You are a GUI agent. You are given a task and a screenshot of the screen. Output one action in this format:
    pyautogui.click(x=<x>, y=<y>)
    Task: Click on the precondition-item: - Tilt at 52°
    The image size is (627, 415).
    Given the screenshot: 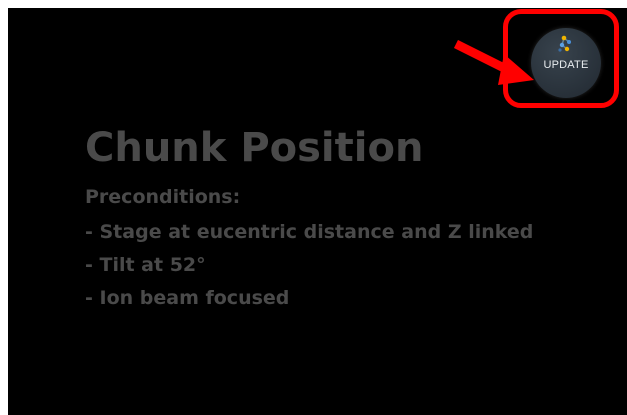 What is the action you would take?
    pyautogui.click(x=145, y=265)
    